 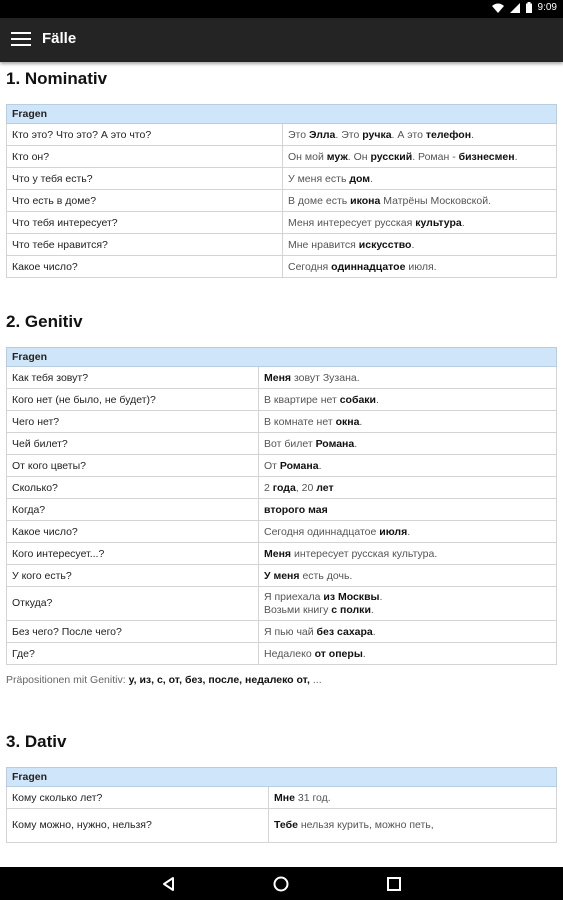 What do you see at coordinates (306, 487) in the screenshot?
I see `answer-text: , 20` at bounding box center [306, 487].